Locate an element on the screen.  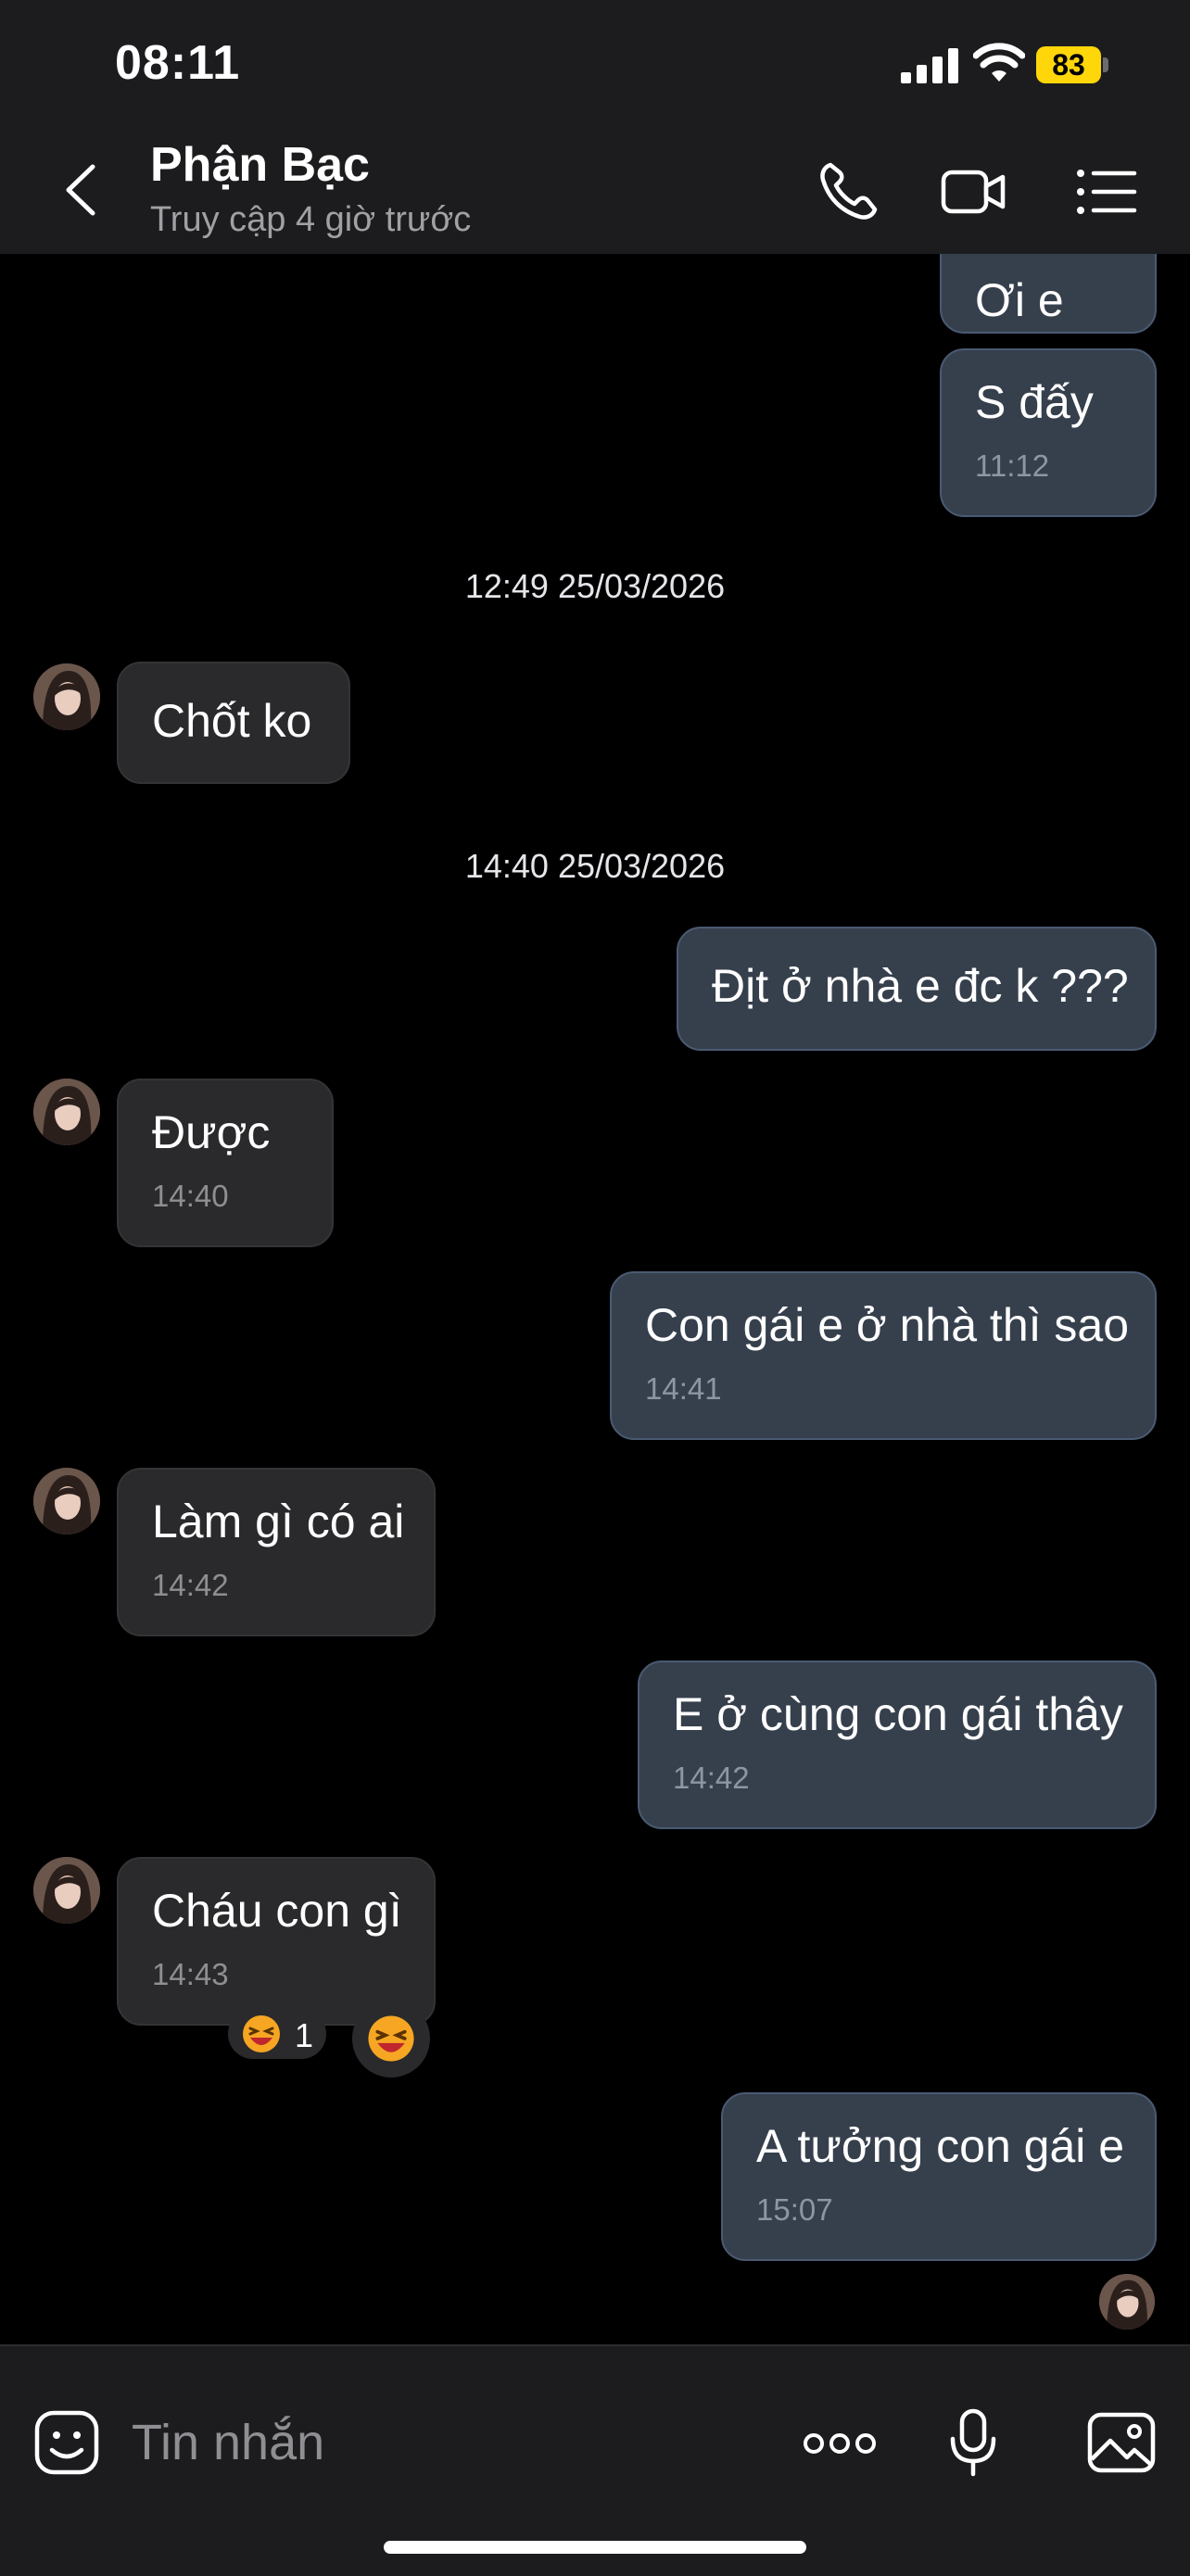
message-bubble-incoming: Chốt ko is located at coordinates (233, 723).